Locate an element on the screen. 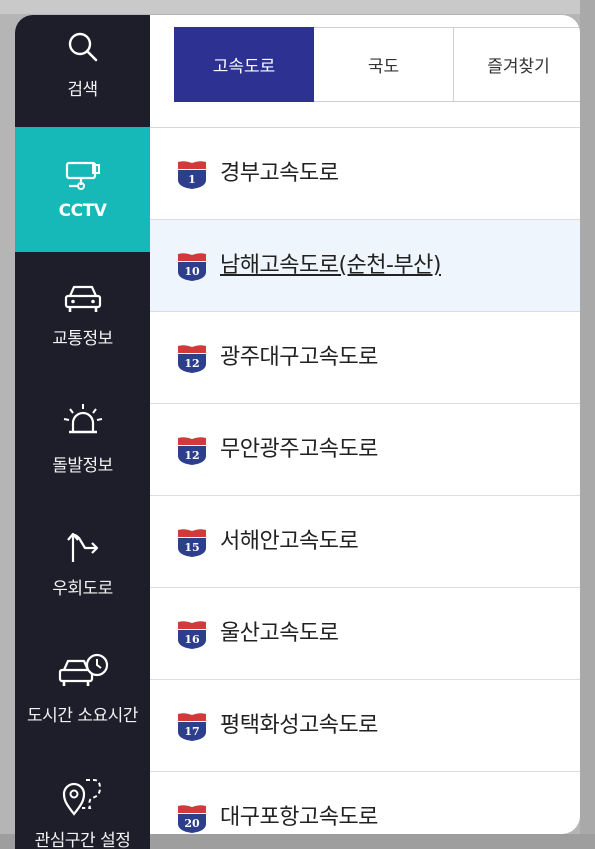  svg-text: 1 is located at coordinates (192, 179).